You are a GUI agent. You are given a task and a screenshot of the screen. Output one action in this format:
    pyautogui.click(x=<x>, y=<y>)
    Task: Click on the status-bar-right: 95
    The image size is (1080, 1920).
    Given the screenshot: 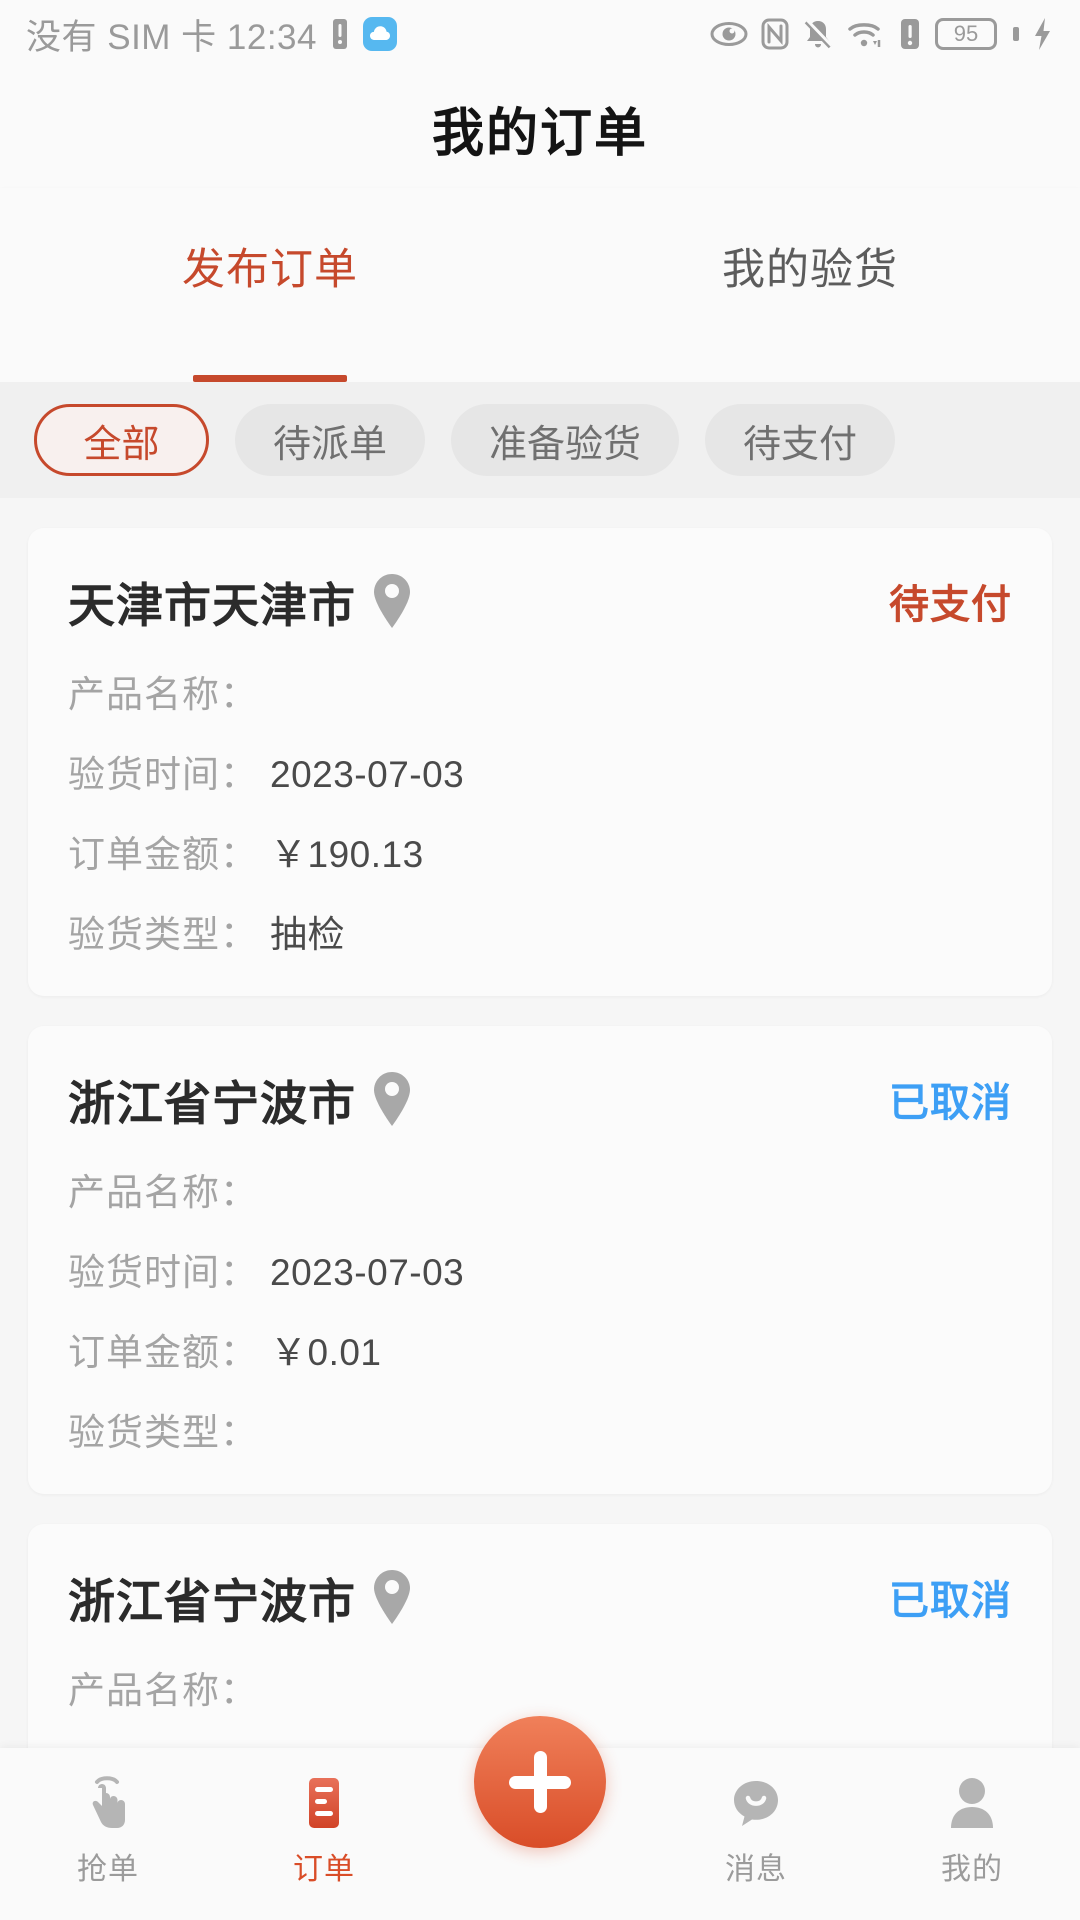 What is the action you would take?
    pyautogui.click(x=882, y=34)
    